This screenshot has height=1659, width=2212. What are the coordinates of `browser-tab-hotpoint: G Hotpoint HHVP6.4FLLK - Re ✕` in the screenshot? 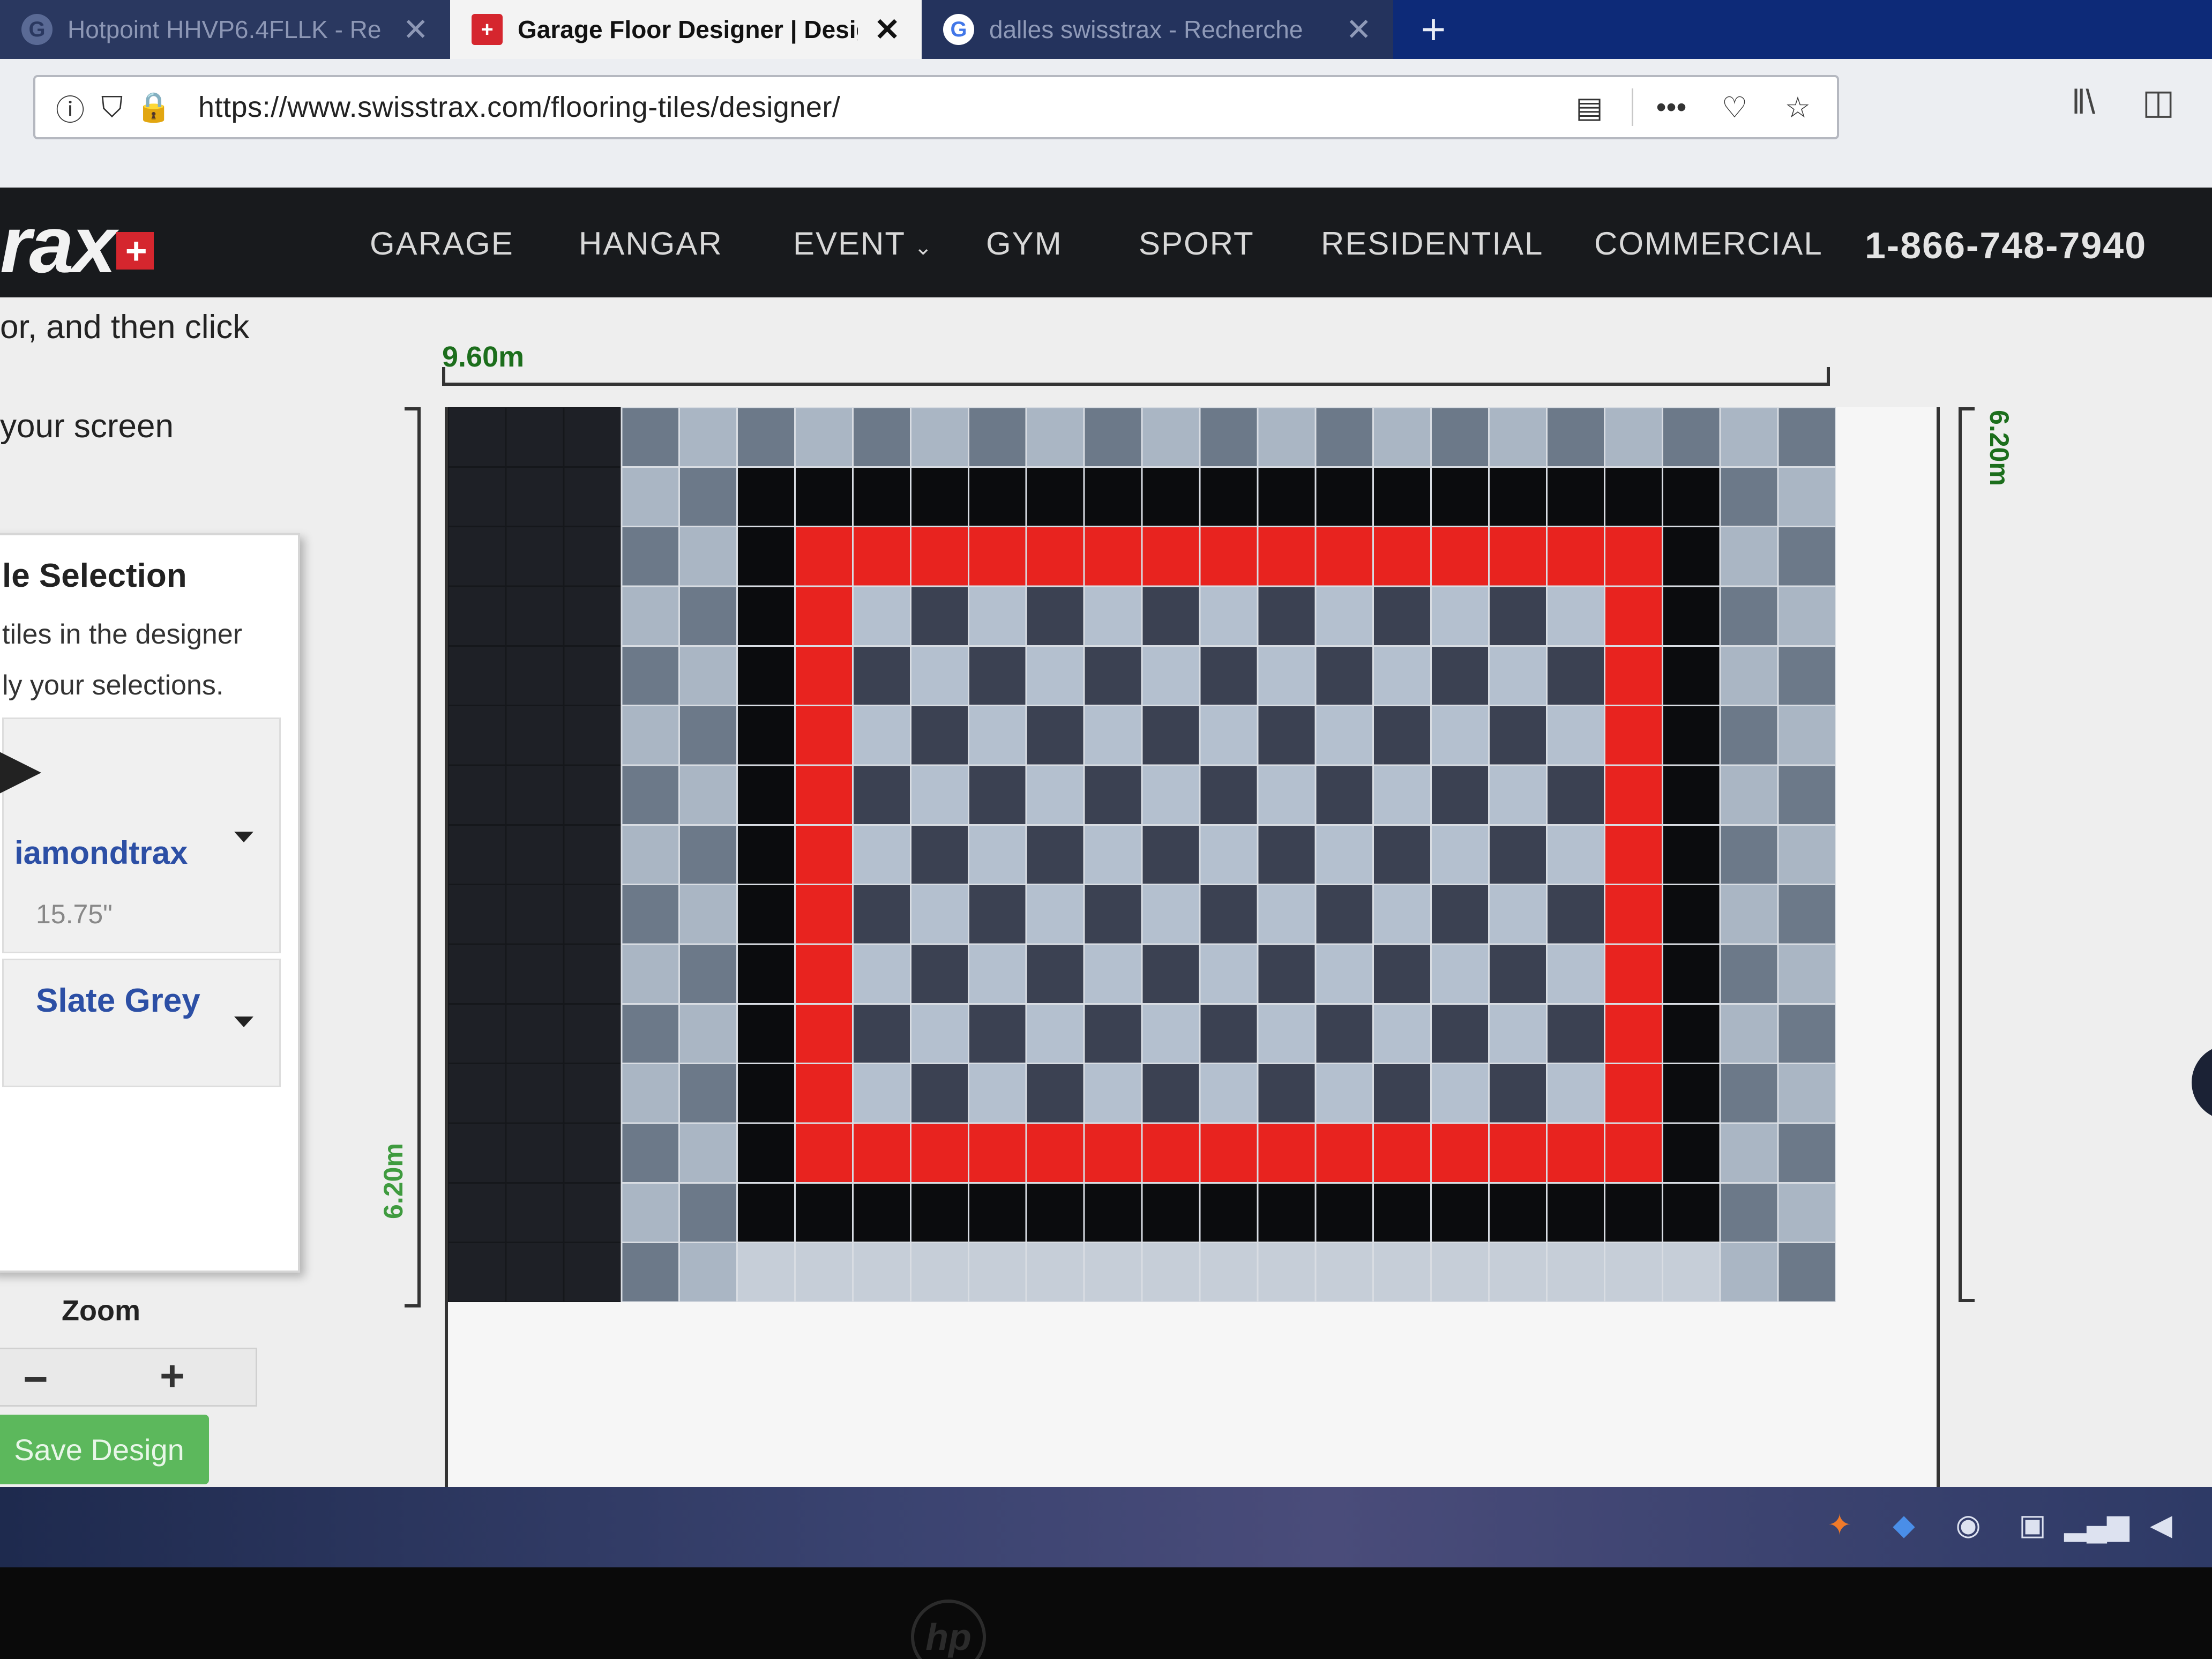 It's located at (225, 29).